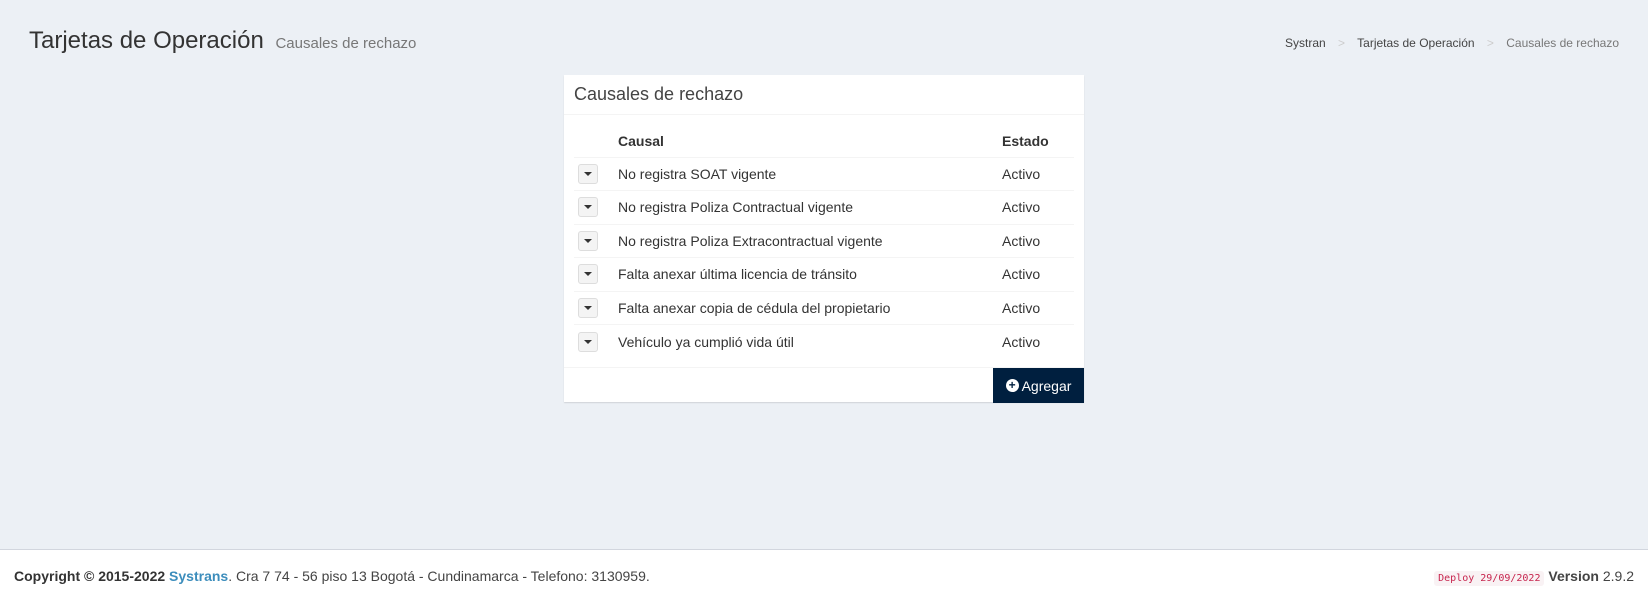  Describe the element at coordinates (824, 174) in the screenshot. I see `table-row: No registra SOAT vigente Activo` at that location.